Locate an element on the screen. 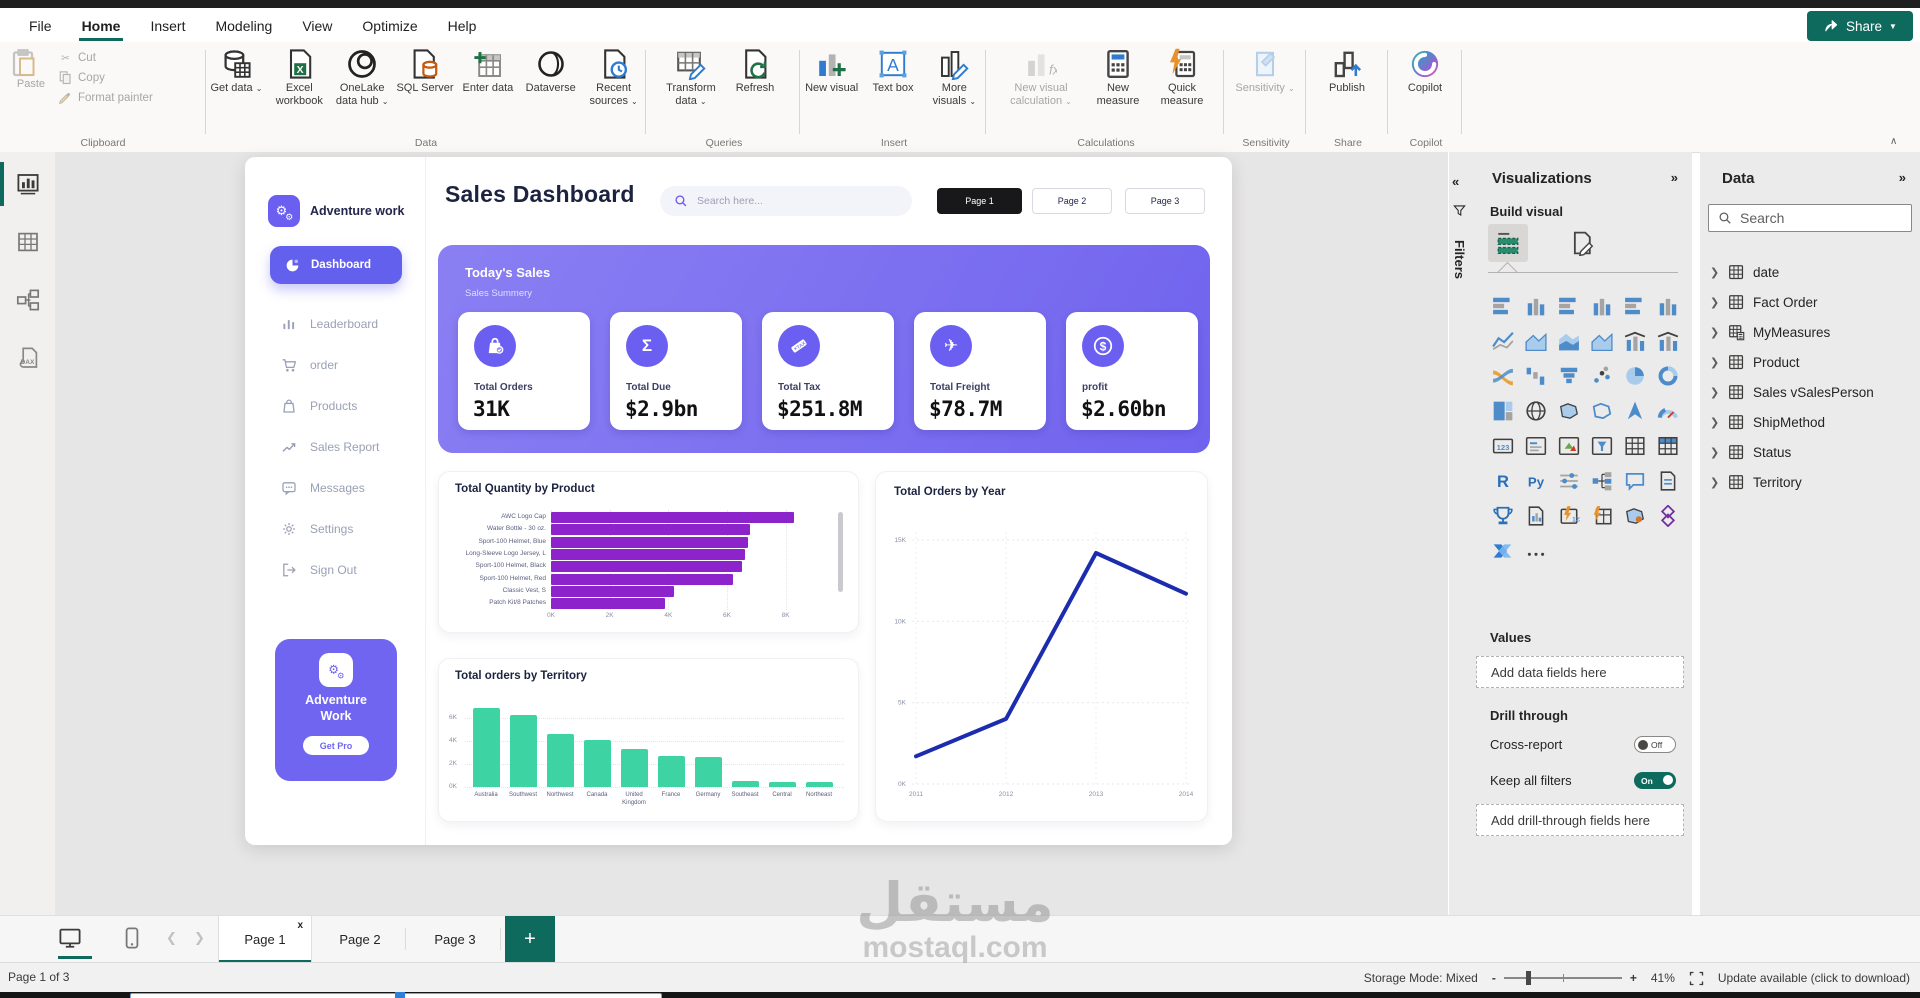  sql-server-button: SQL Server is located at coordinates (425, 78).